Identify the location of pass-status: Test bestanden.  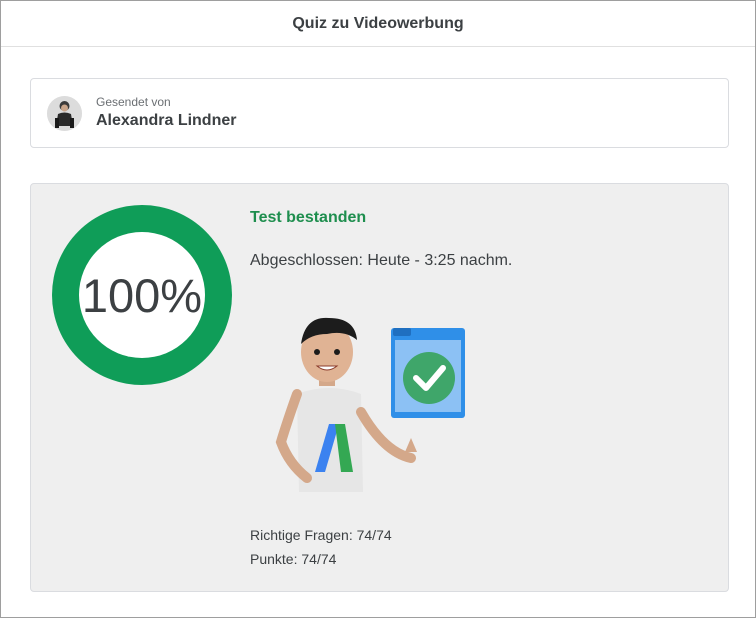
(308, 217).